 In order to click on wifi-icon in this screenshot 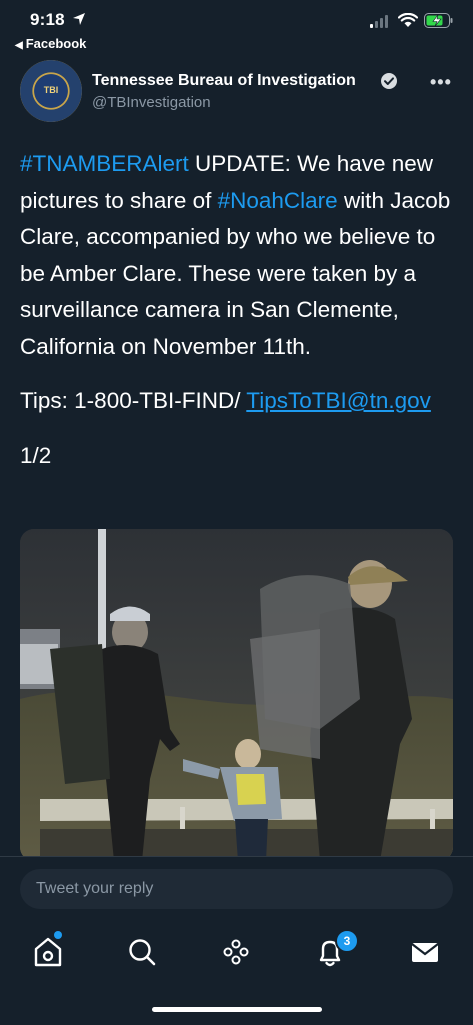, I will do `click(408, 20)`.